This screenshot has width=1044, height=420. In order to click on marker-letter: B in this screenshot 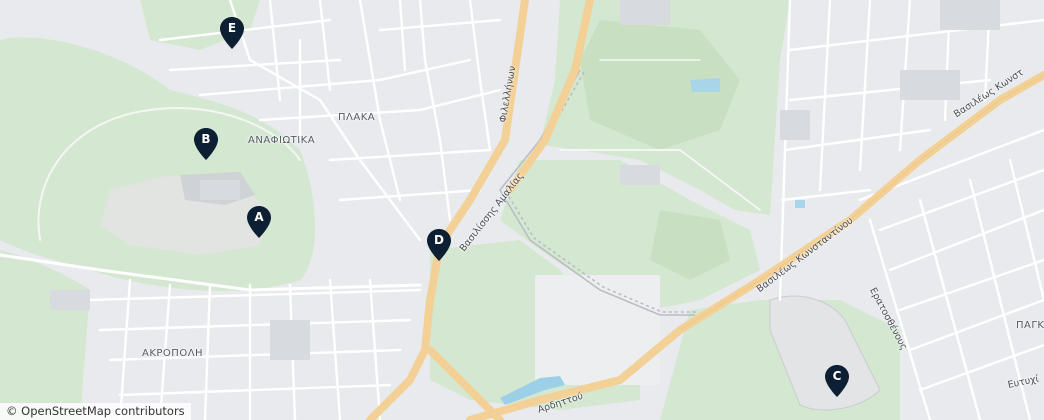, I will do `click(206, 139)`.